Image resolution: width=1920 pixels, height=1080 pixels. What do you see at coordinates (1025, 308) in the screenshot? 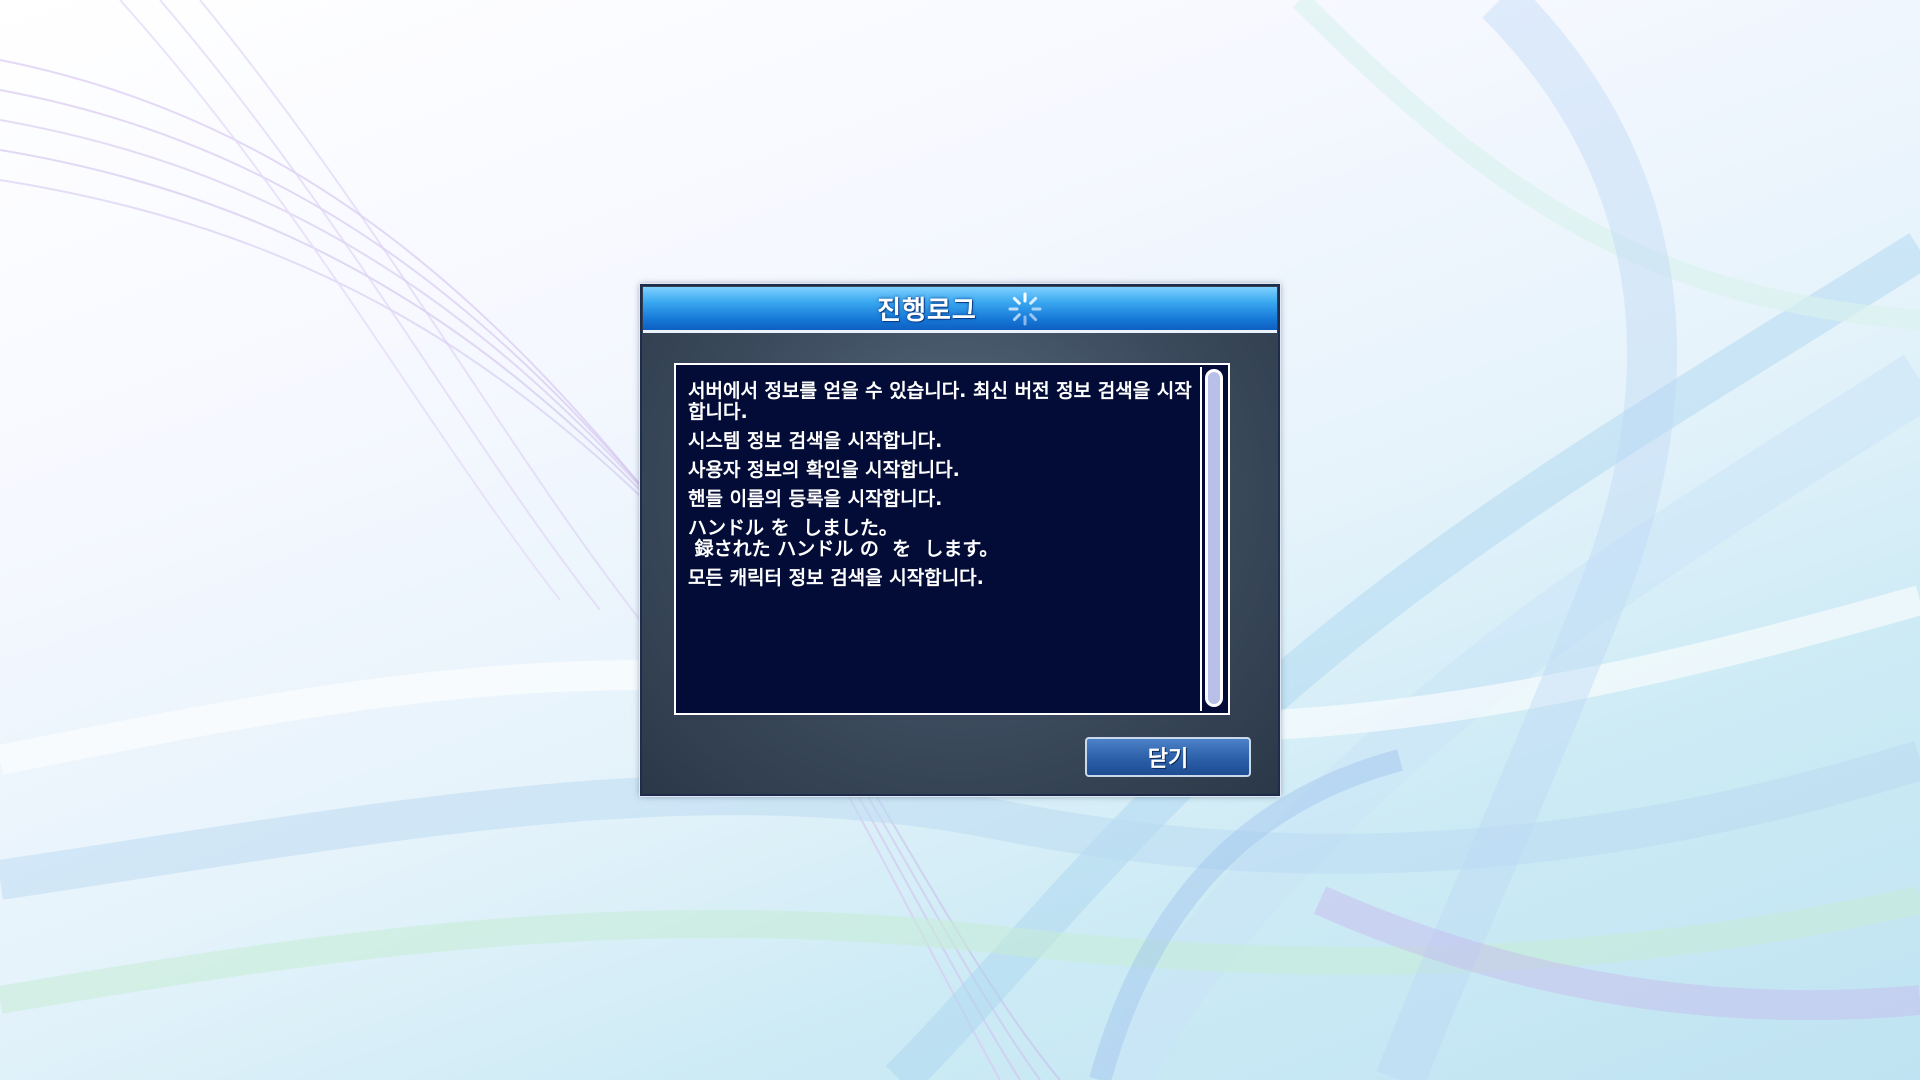
I see `loading-spinner-icon` at bounding box center [1025, 308].